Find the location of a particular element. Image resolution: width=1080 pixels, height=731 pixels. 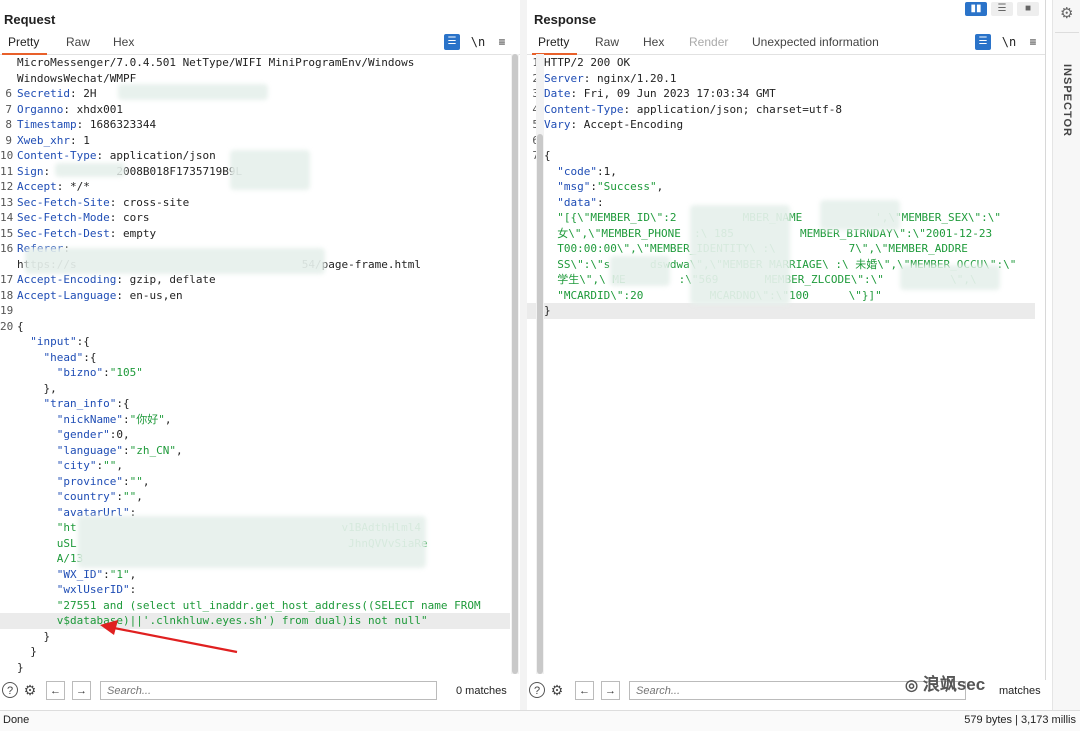

request-scroll-thumb is located at coordinates (515, 364).